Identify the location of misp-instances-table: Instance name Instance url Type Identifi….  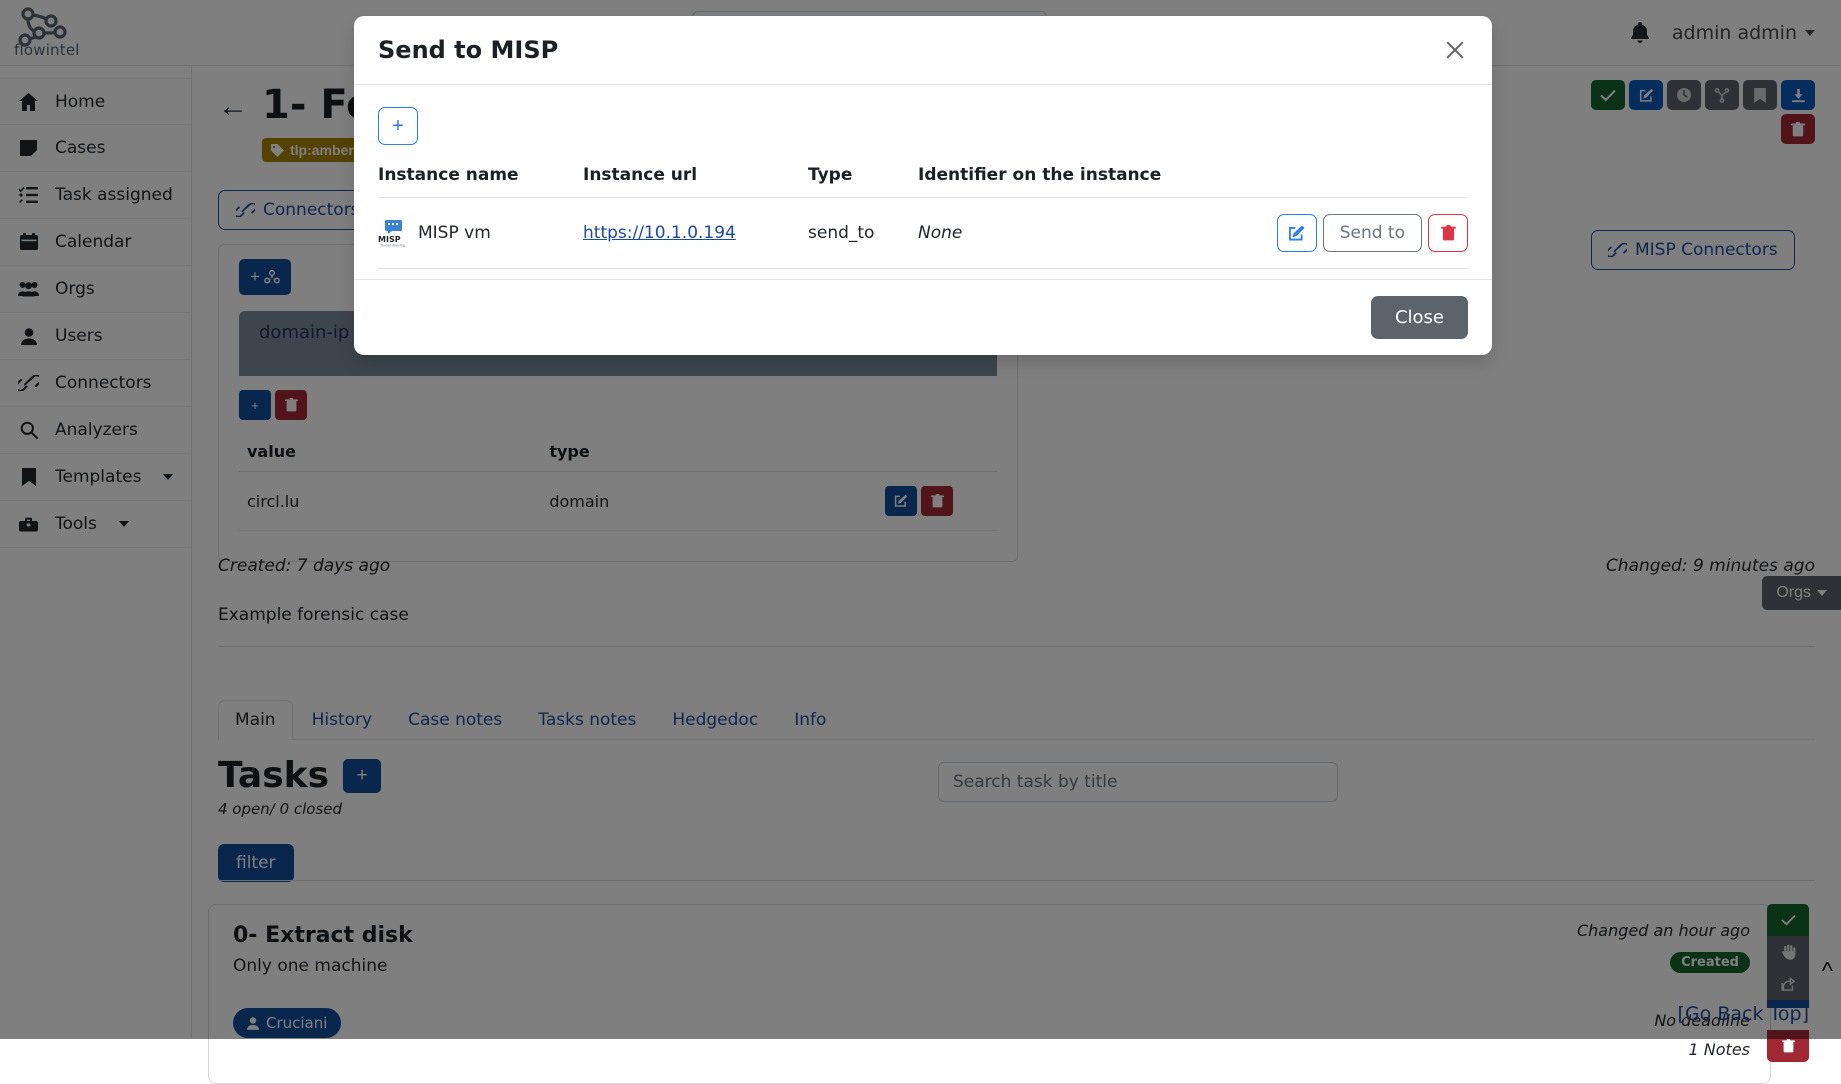
(923, 215).